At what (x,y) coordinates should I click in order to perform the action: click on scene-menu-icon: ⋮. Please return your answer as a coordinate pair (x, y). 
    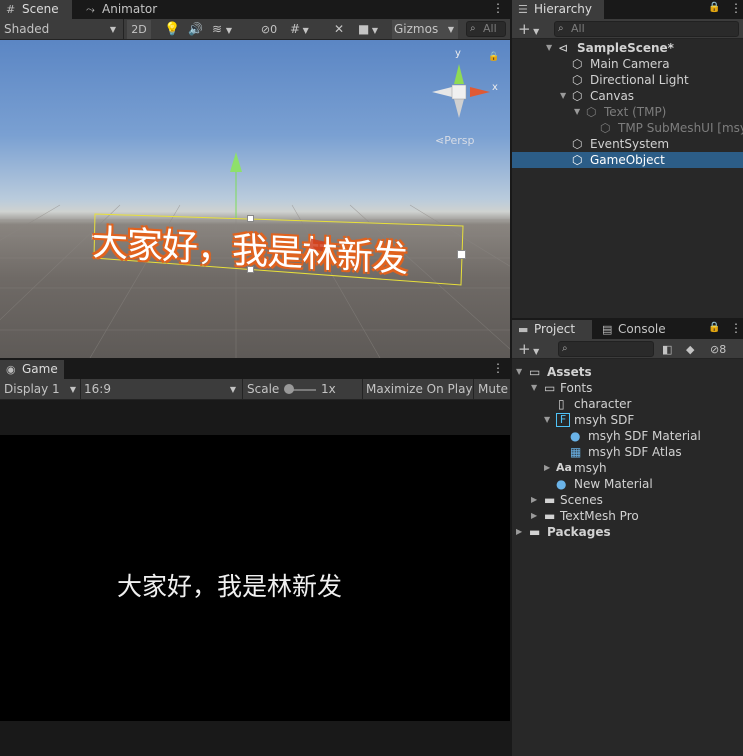
    Looking at the image, I should click on (498, 8).